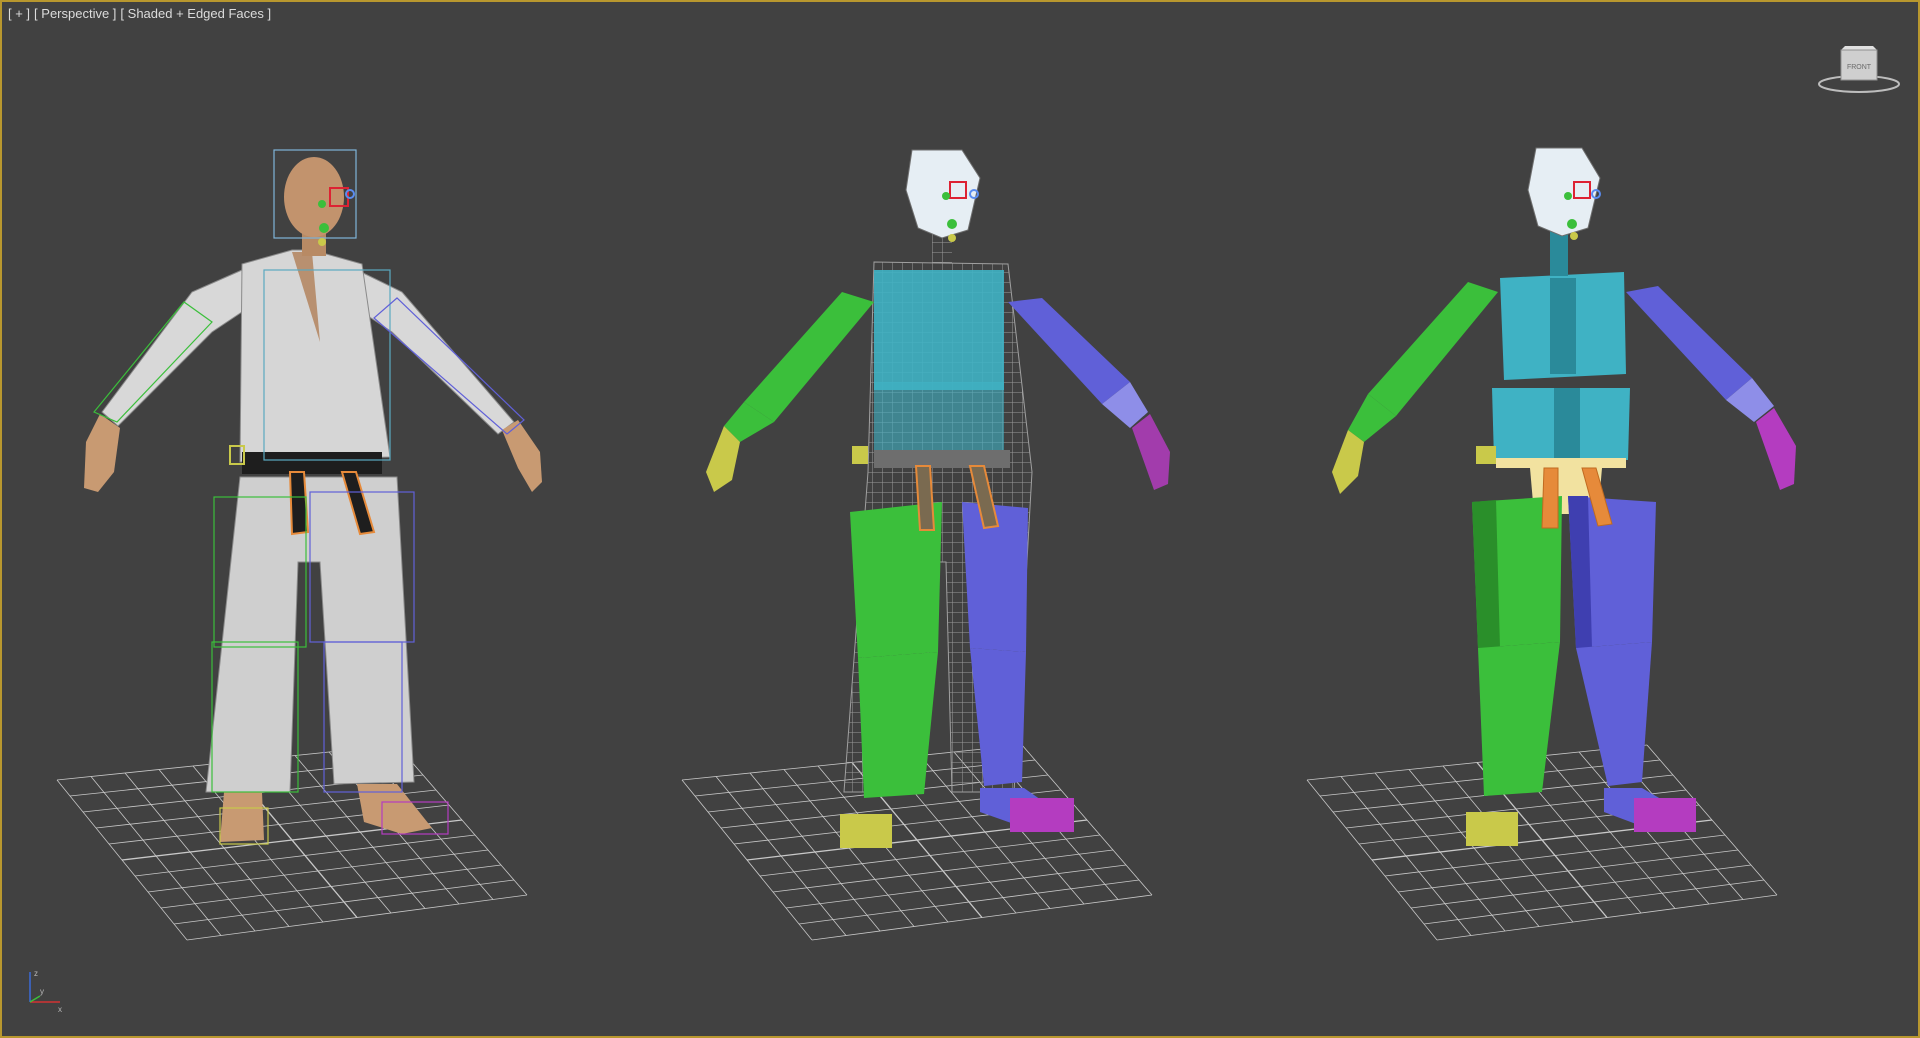 The width and height of the screenshot is (1920, 1038). I want to click on left-foot, so click(242, 817).